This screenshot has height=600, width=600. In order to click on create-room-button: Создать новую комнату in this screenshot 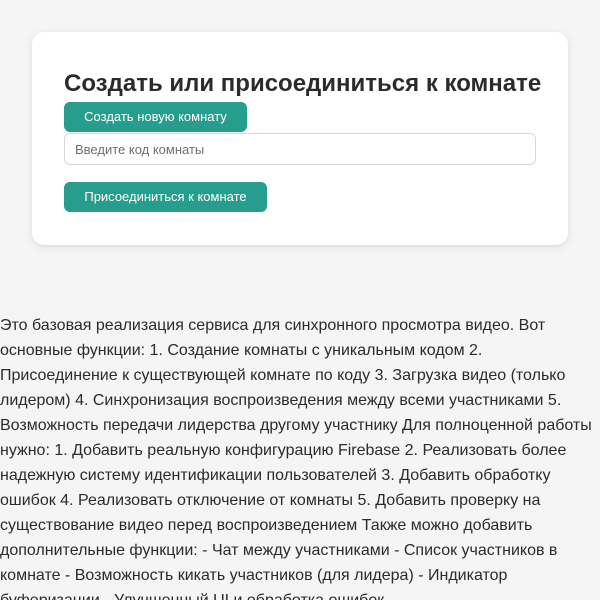, I will do `click(155, 117)`.